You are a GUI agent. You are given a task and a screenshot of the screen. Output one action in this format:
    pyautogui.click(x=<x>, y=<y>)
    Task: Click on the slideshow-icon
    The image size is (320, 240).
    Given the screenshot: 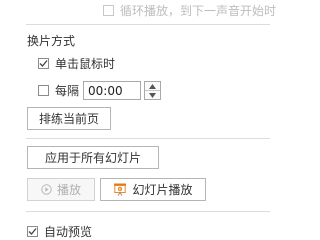 What is the action you would take?
    pyautogui.click(x=120, y=189)
    